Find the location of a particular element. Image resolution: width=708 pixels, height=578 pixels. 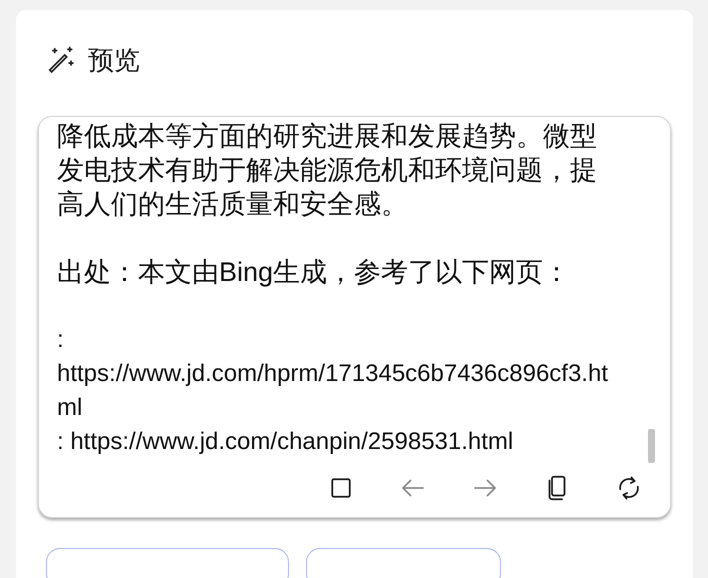

preview-text: 出处：本文由Bing生成，参考了以下网页： is located at coordinates (314, 272).